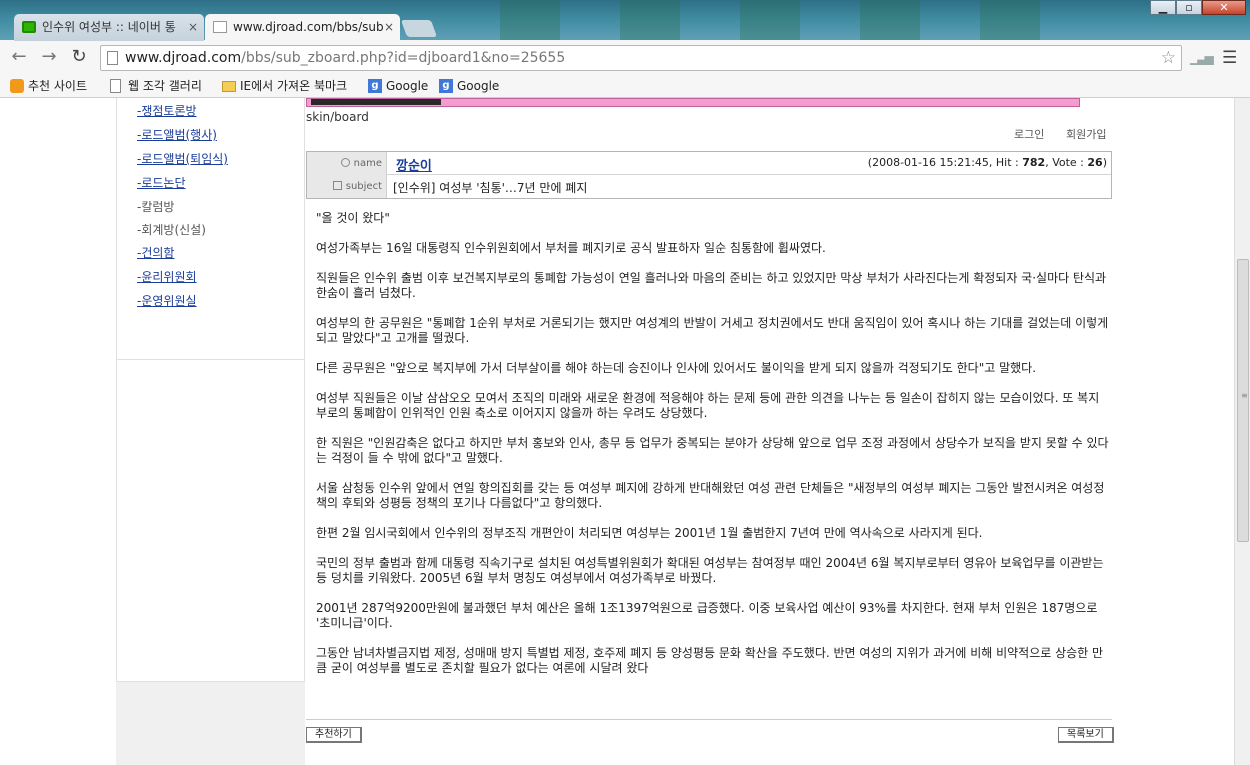 Image resolution: width=1250 pixels, height=765 pixels. Describe the element at coordinates (165, 86) in the screenshot. I see `bookmark-label: 웹 조각 갤러리` at that location.